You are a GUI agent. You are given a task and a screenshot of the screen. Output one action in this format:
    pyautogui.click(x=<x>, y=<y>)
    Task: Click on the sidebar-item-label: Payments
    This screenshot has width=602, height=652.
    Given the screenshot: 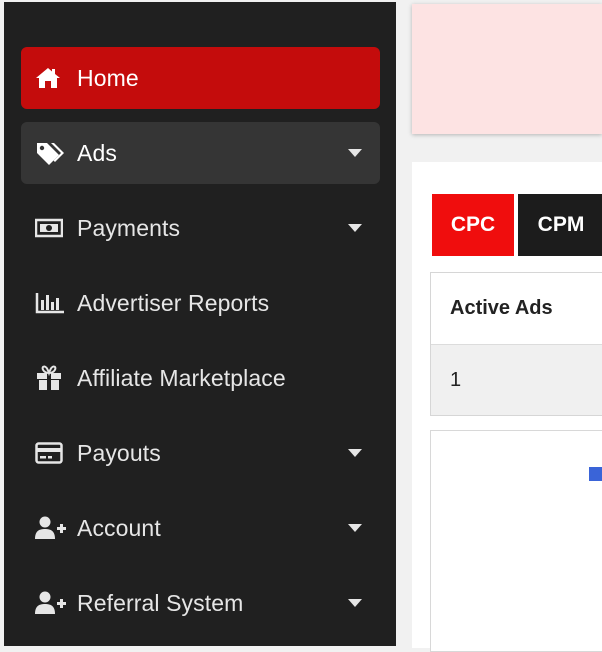 What is the action you would take?
    pyautogui.click(x=129, y=227)
    